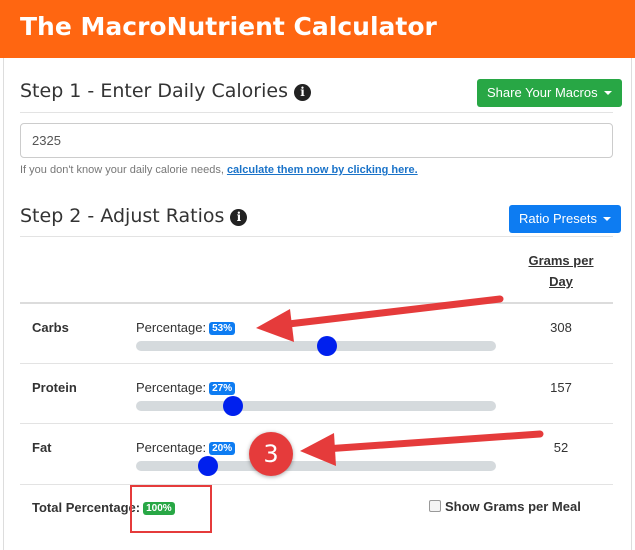  I want to click on arrow-to-fat-badge, so click(422, 448).